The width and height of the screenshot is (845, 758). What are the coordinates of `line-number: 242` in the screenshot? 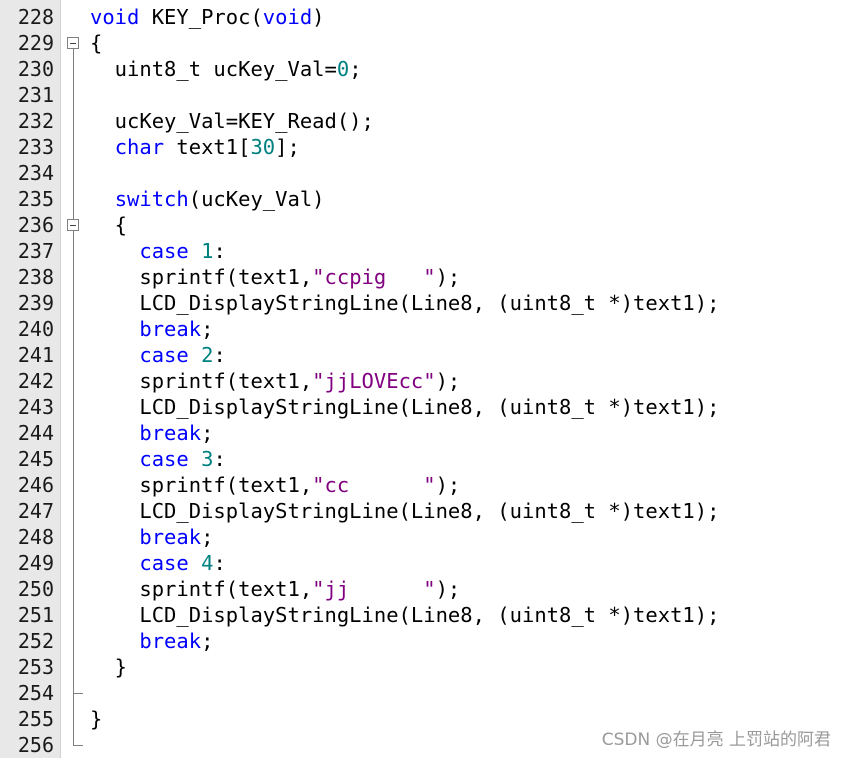 It's located at (35, 381).